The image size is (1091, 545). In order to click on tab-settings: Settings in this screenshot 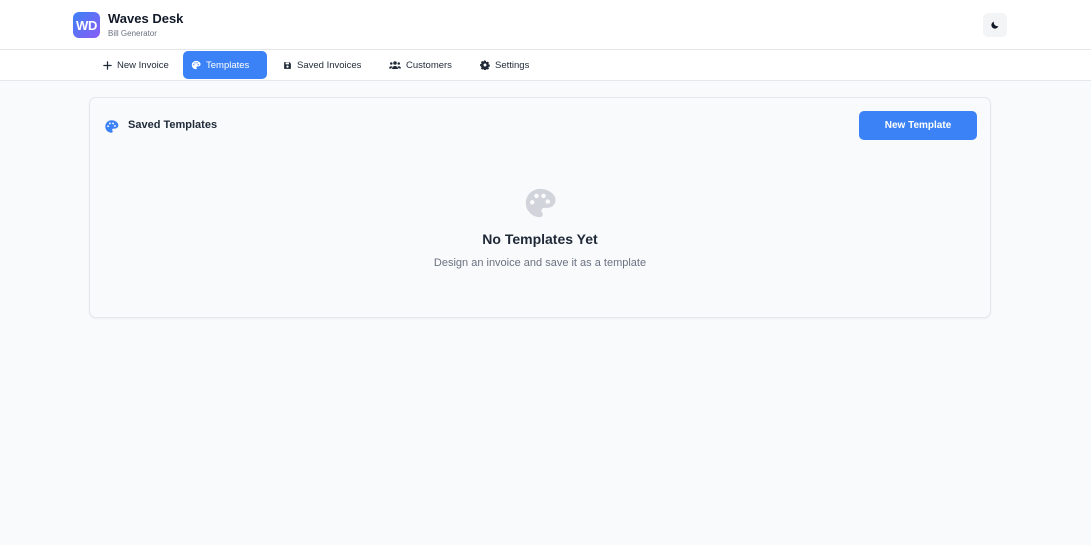, I will do `click(504, 65)`.